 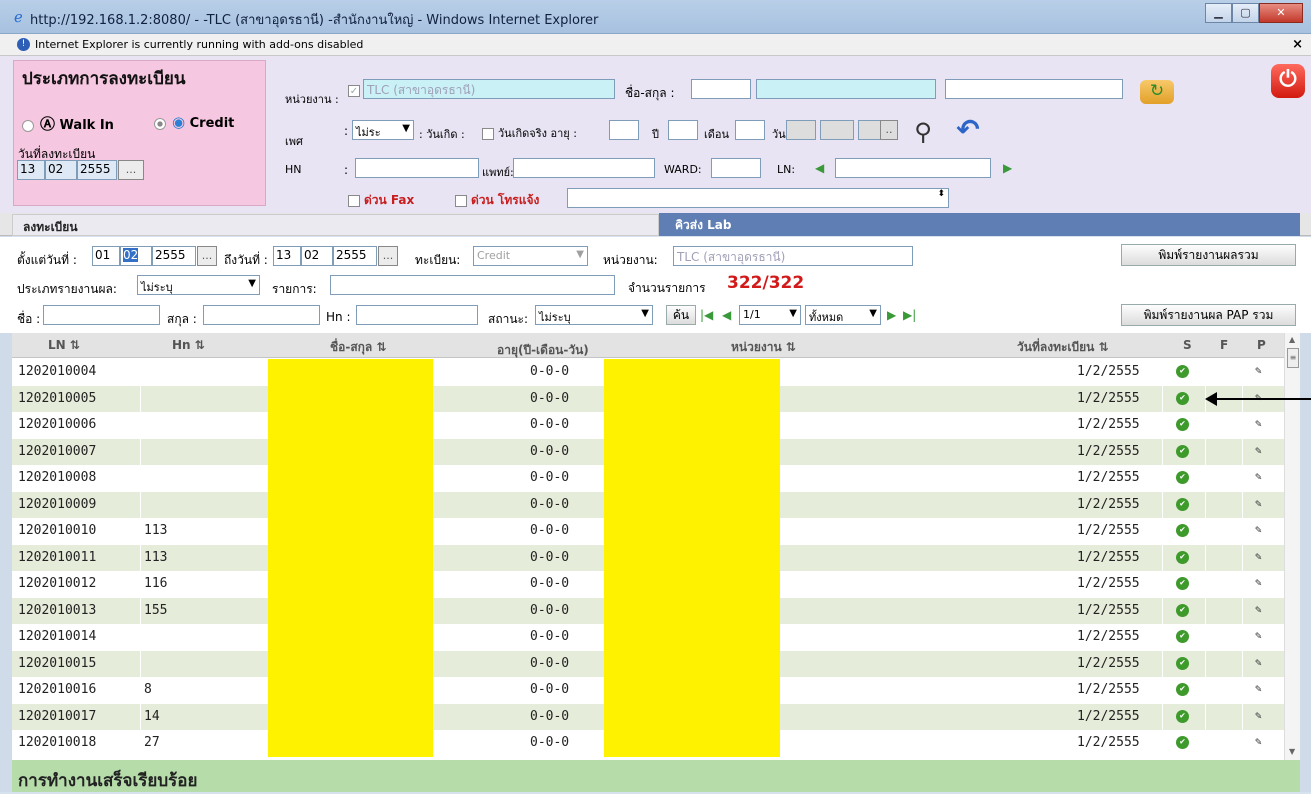 I want to click on print-pap-button: พิมพ์รายงานผล PAP รวม, so click(x=1208, y=315).